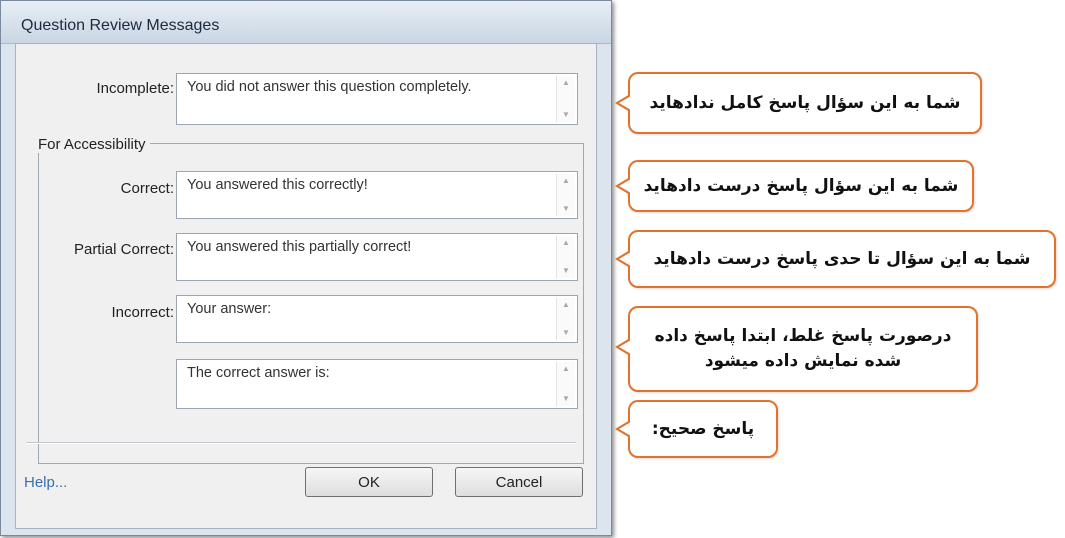 The height and width of the screenshot is (538, 1065). What do you see at coordinates (565, 257) in the screenshot?
I see `partial-correct-scrollbar: ▲ ▼` at bounding box center [565, 257].